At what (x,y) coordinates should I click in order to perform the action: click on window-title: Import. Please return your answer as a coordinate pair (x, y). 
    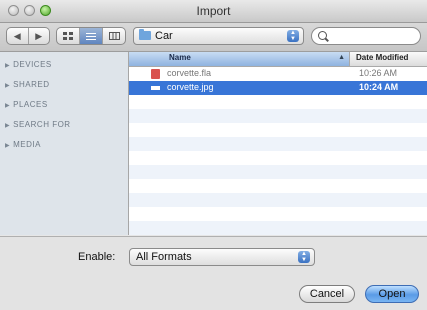
    Looking at the image, I should click on (213, 11).